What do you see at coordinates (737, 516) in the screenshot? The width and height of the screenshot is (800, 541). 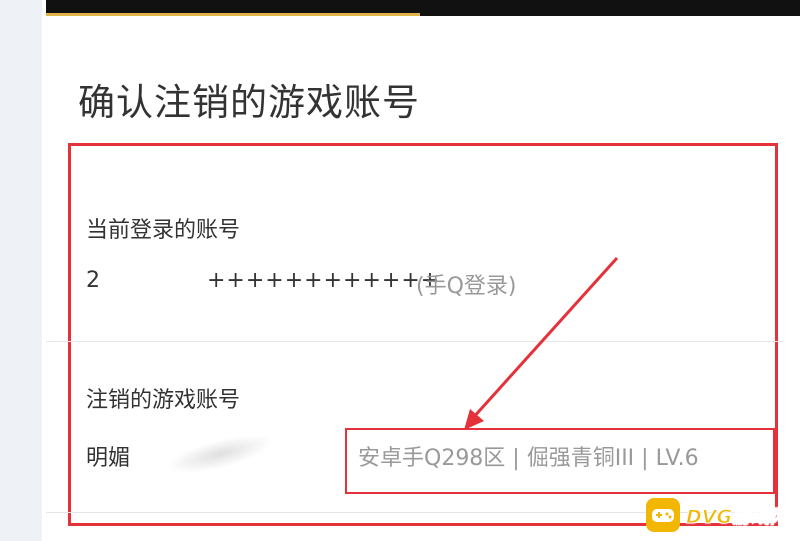 I see `watermark-text: DVG游戏网` at bounding box center [737, 516].